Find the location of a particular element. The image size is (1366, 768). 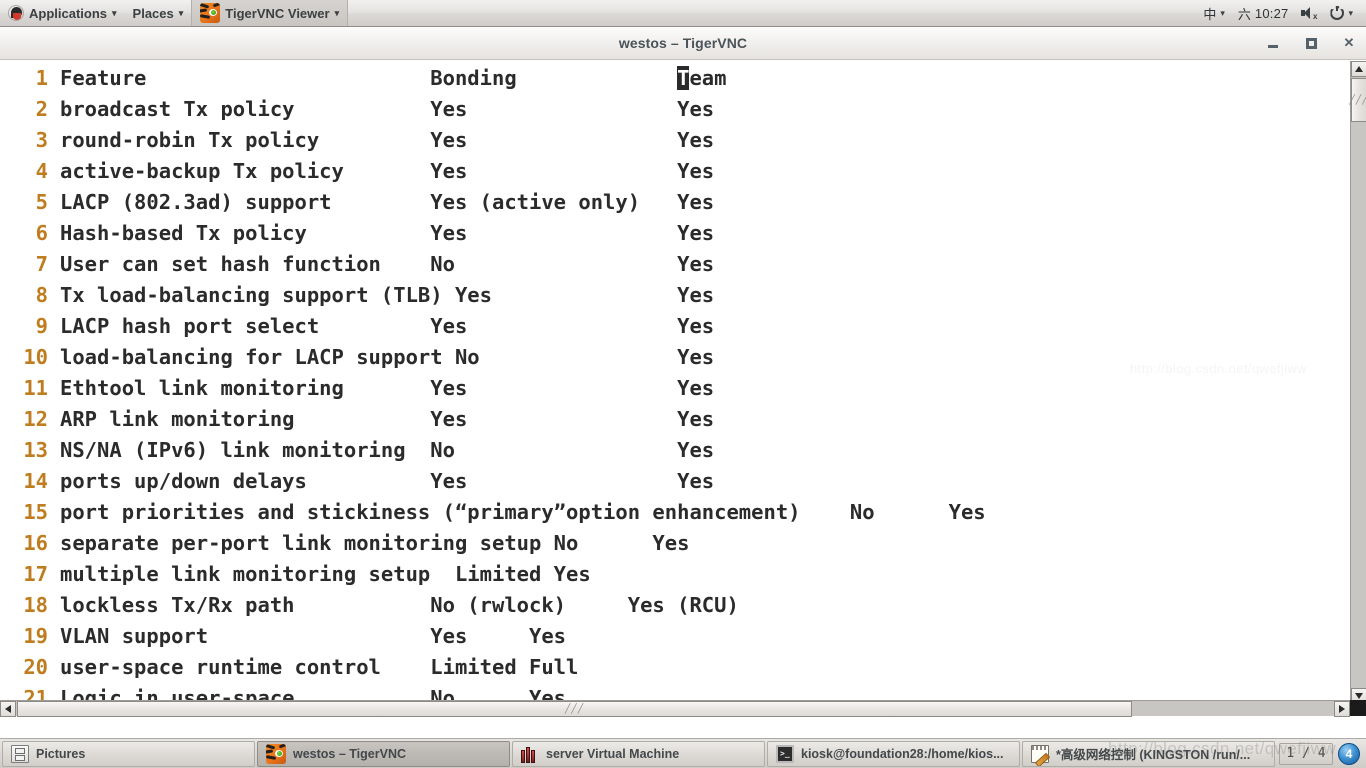

minimize-button is located at coordinates (1273, 43).